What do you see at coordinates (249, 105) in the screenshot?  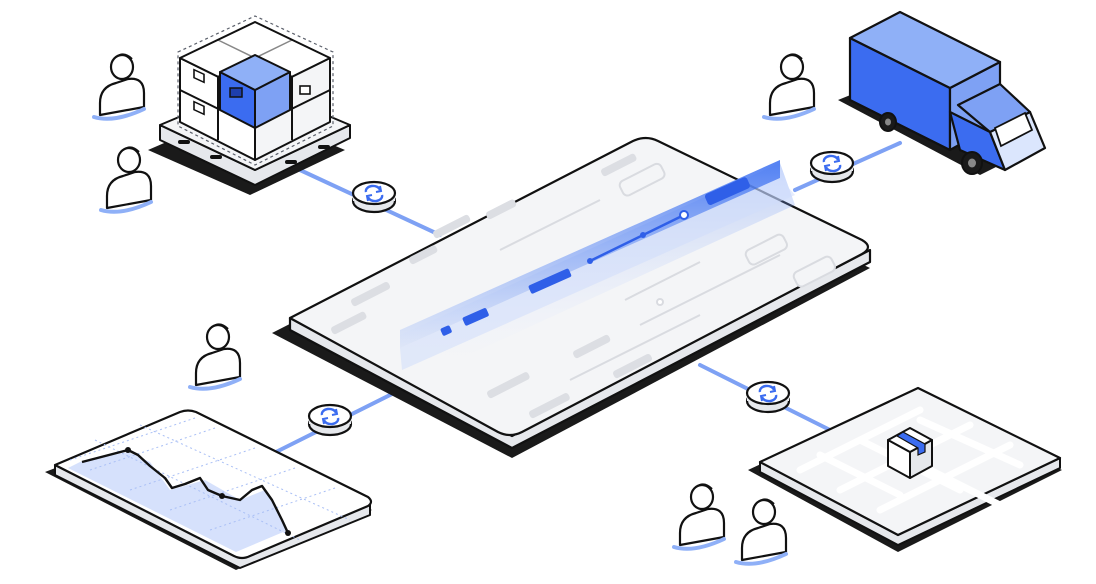 I see `warehouse-pallet` at bounding box center [249, 105].